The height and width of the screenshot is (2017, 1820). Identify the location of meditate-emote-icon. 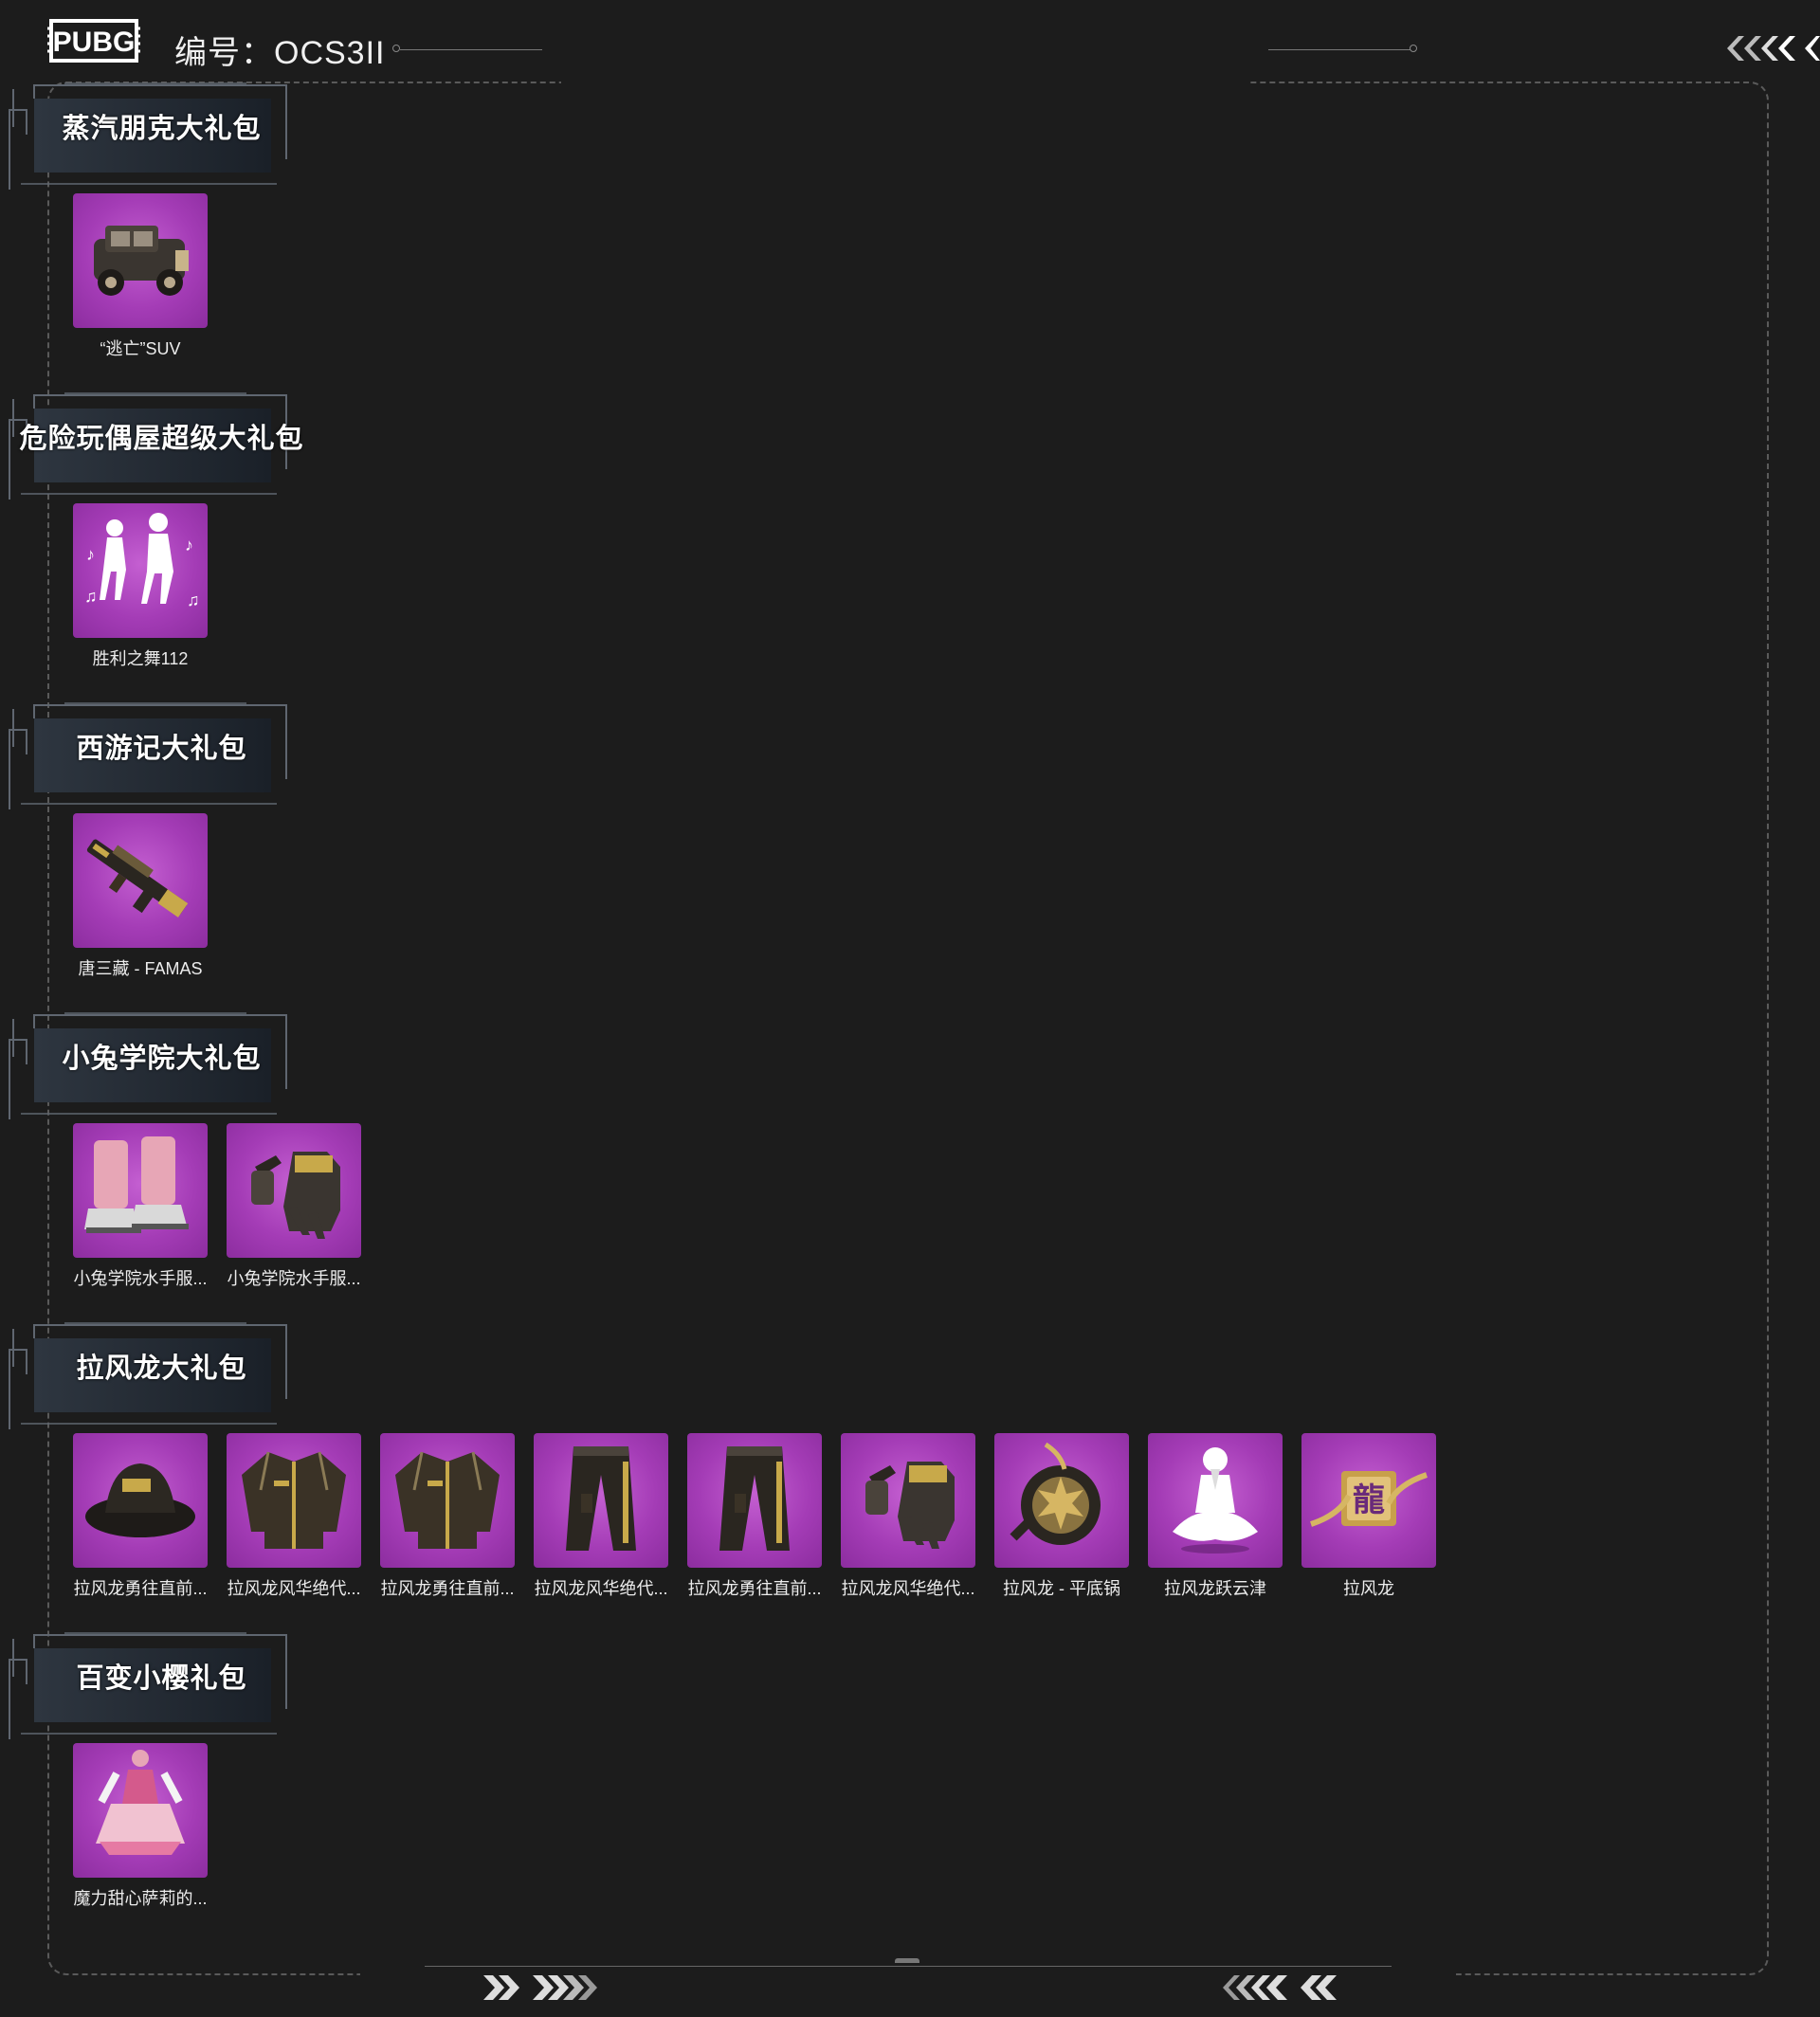
(1215, 1501).